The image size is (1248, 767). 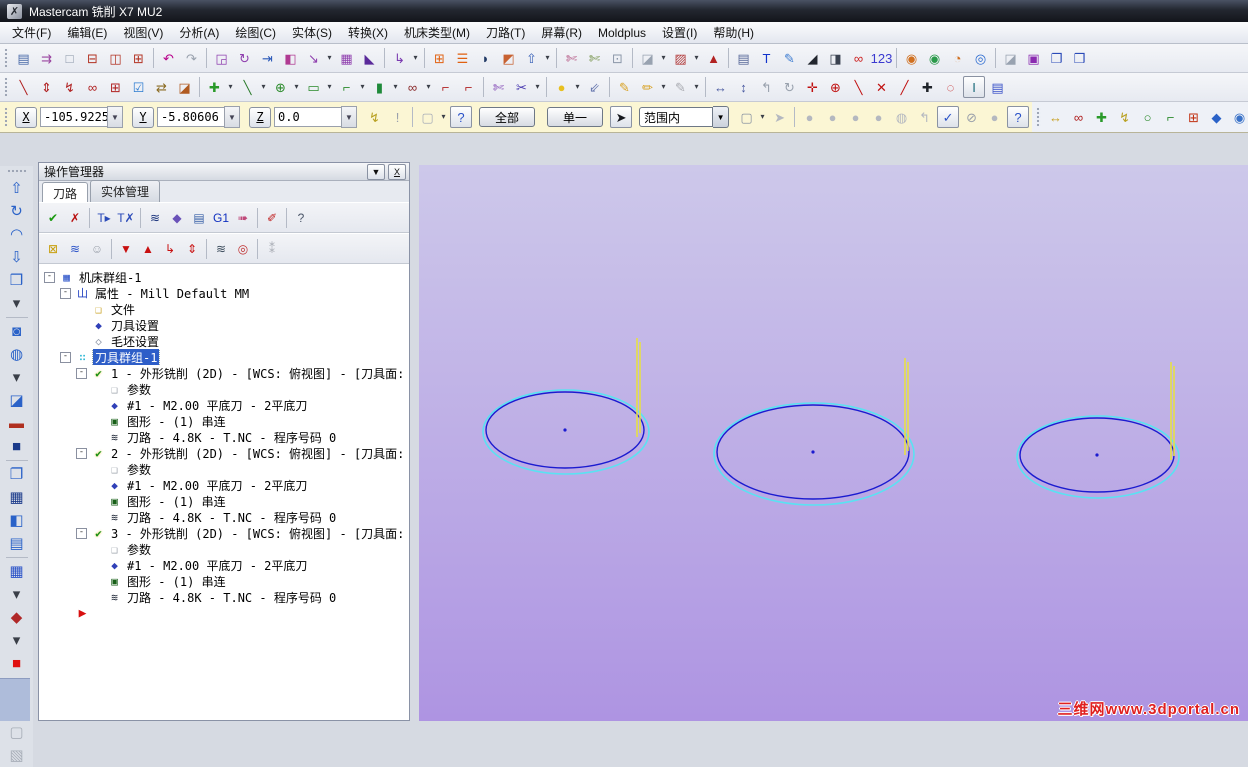 I want to click on grid-stats-icon: ☰, so click(x=462, y=58).